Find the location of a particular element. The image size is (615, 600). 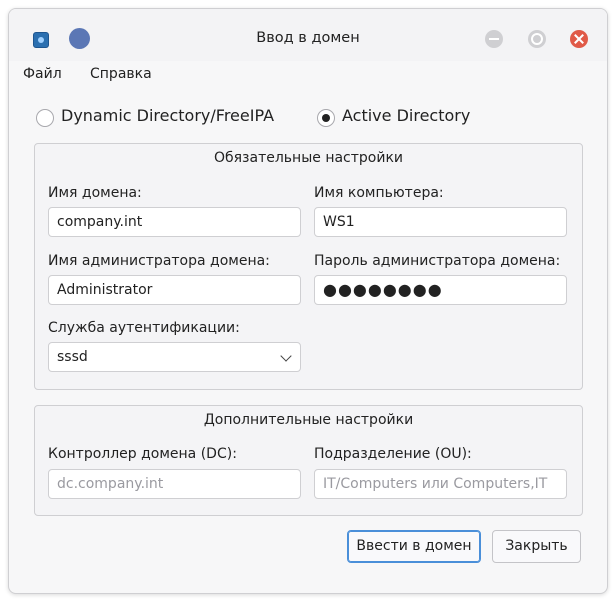

auth-service-value: sssd is located at coordinates (72, 357).